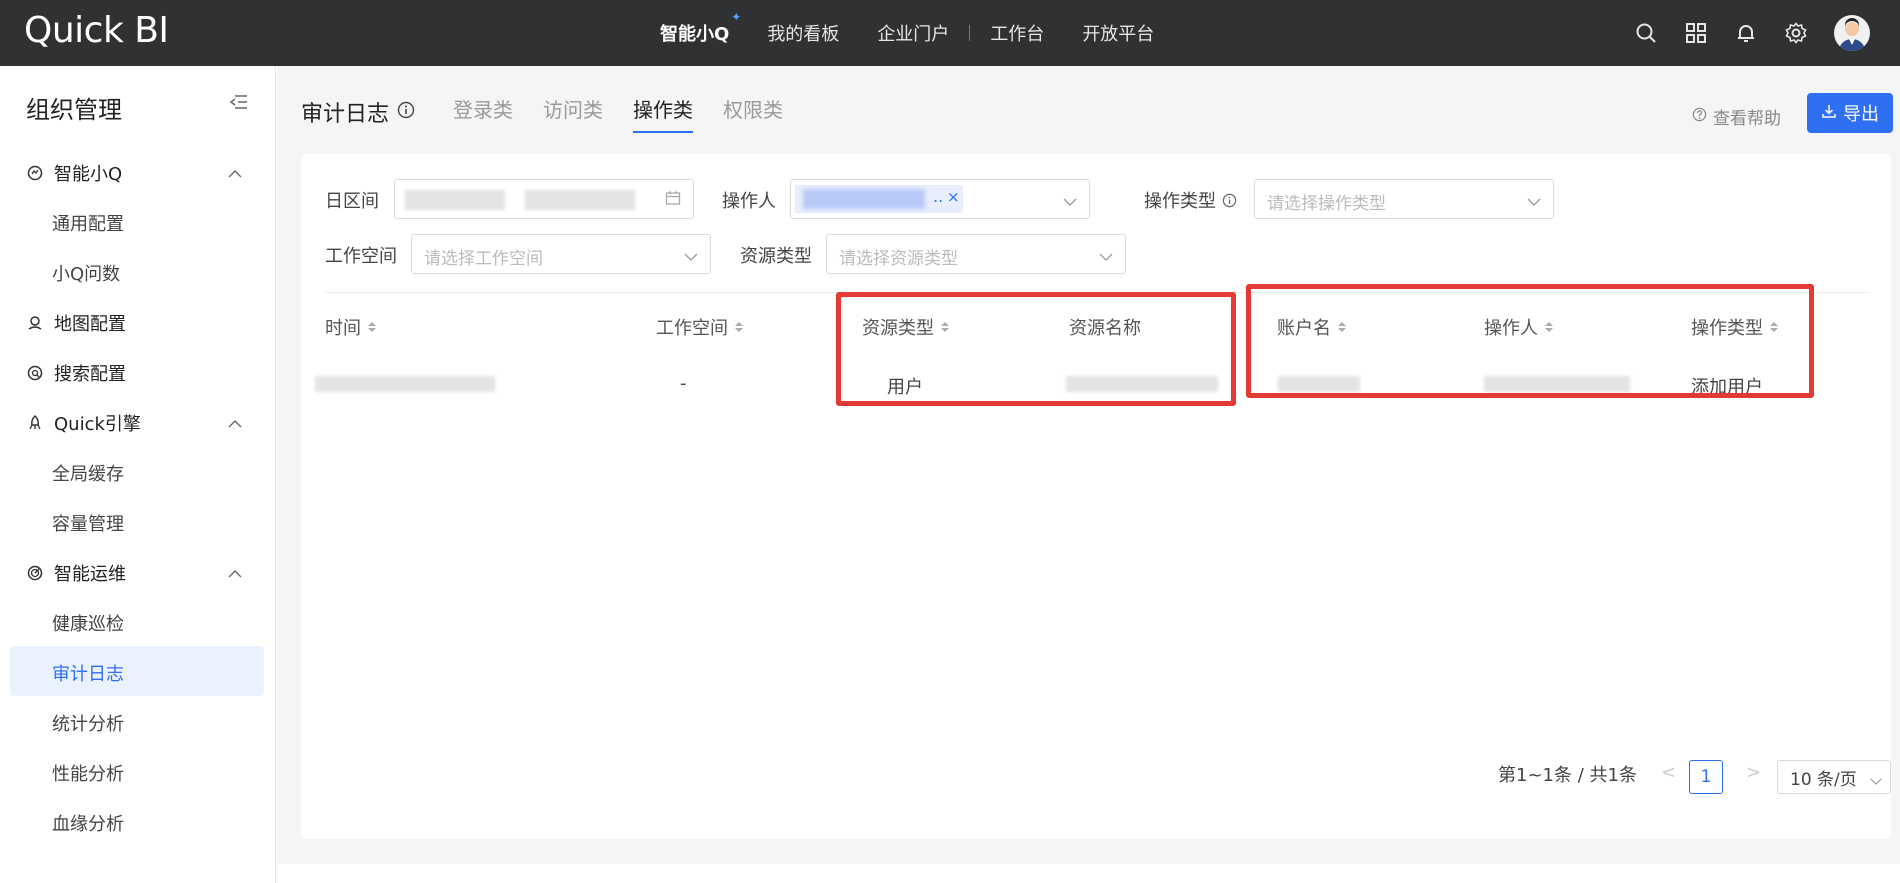 This screenshot has height=883, width=1900. I want to click on apps-grid-icon, so click(1696, 33).